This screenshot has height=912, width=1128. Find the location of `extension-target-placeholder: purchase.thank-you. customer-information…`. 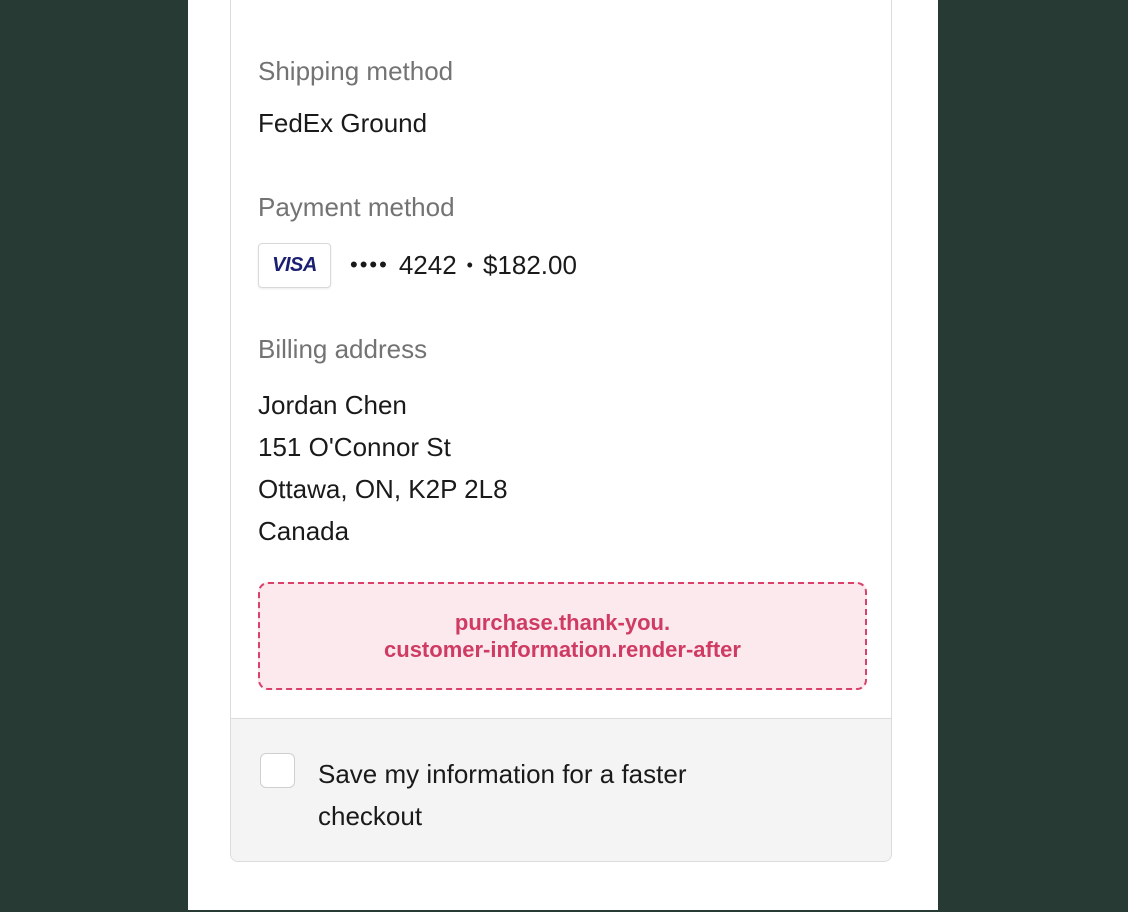

extension-target-placeholder: purchase.thank-you. customer-information… is located at coordinates (562, 636).